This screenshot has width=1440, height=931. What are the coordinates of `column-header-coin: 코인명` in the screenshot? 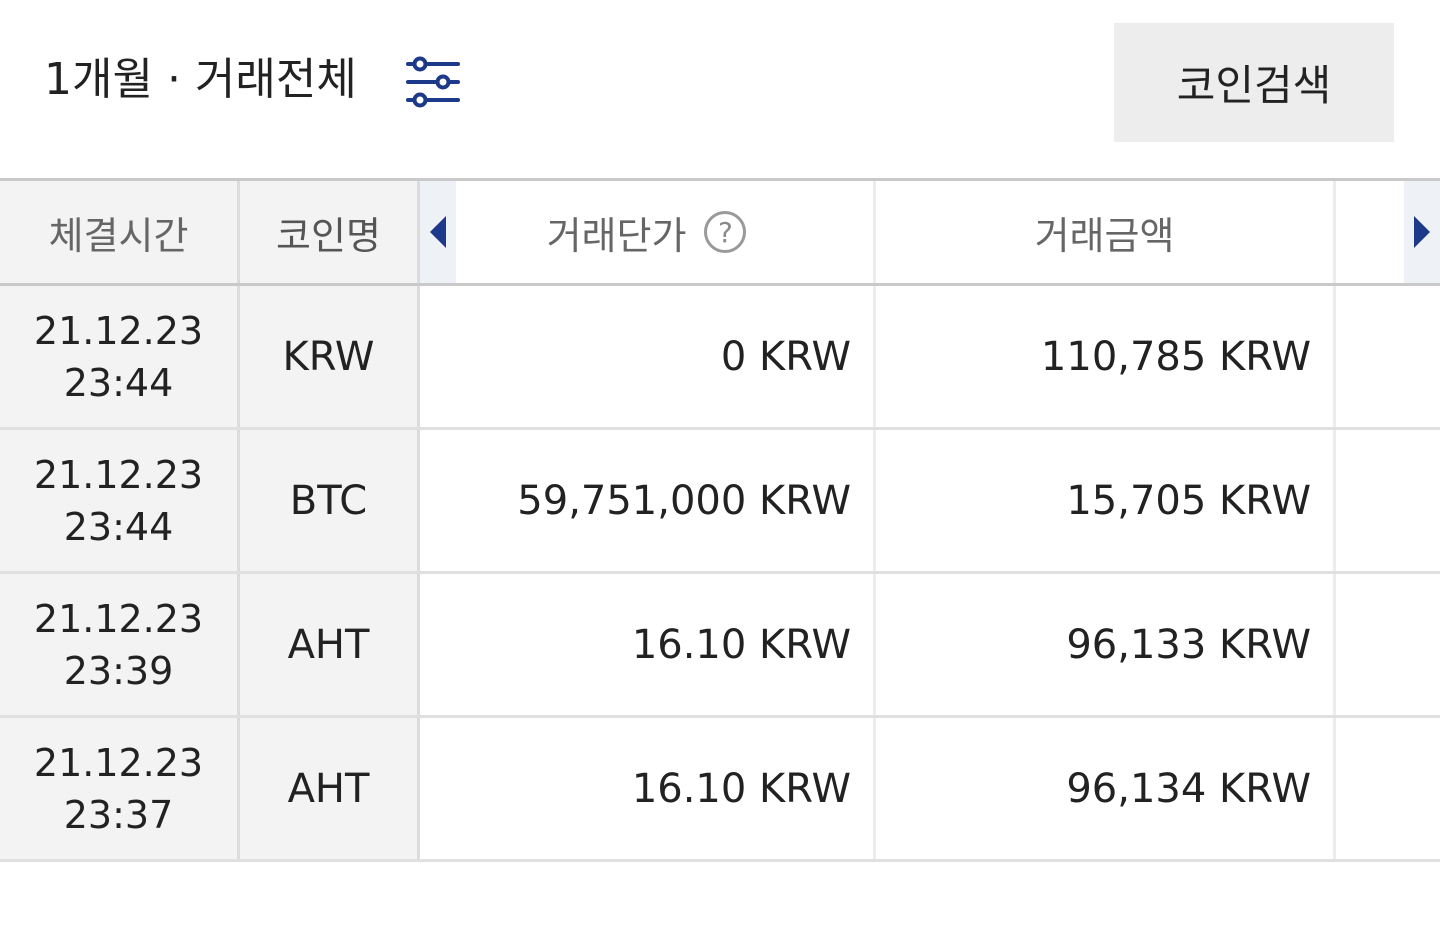 It's located at (328, 235).